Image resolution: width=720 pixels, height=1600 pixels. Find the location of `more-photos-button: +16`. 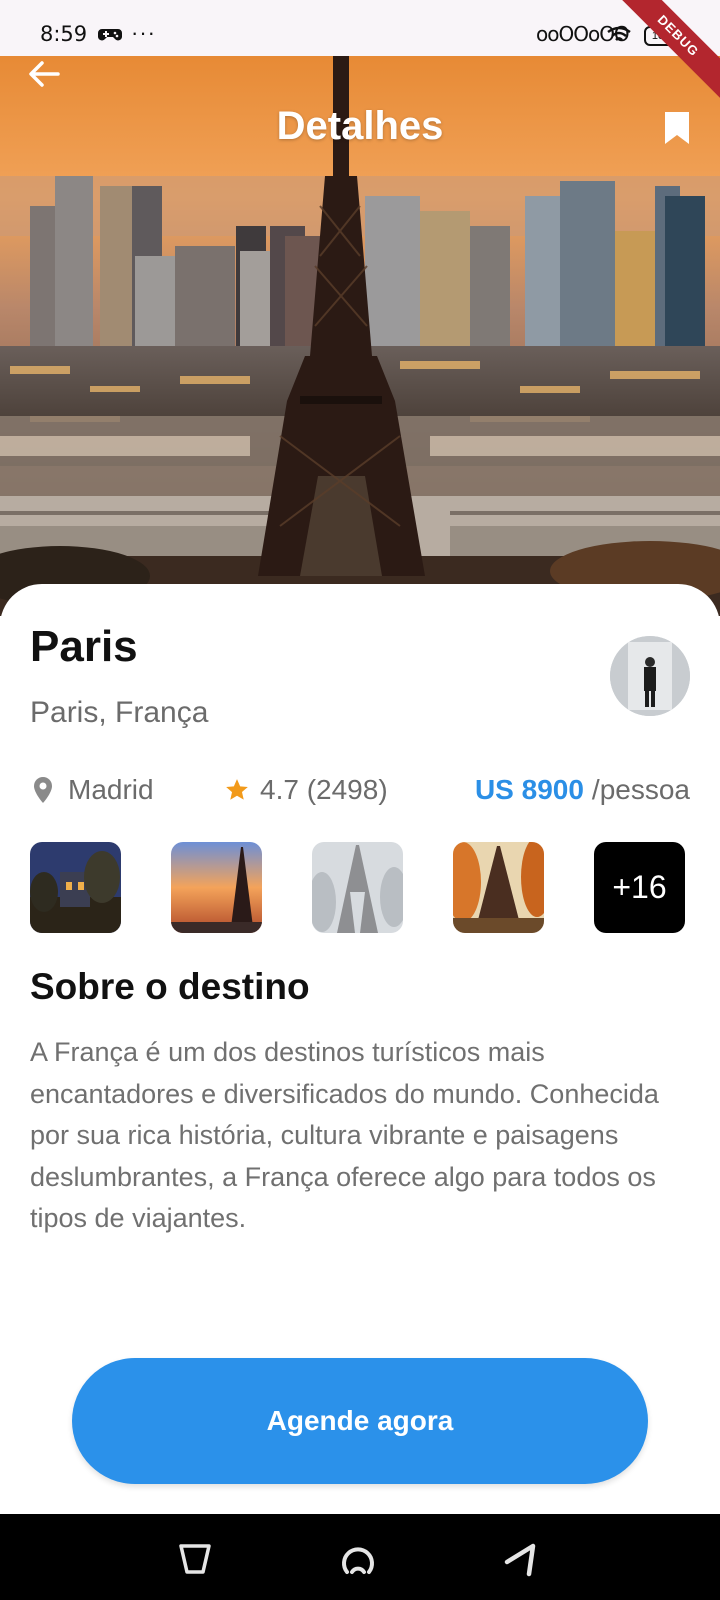

more-photos-button: +16 is located at coordinates (639, 887).